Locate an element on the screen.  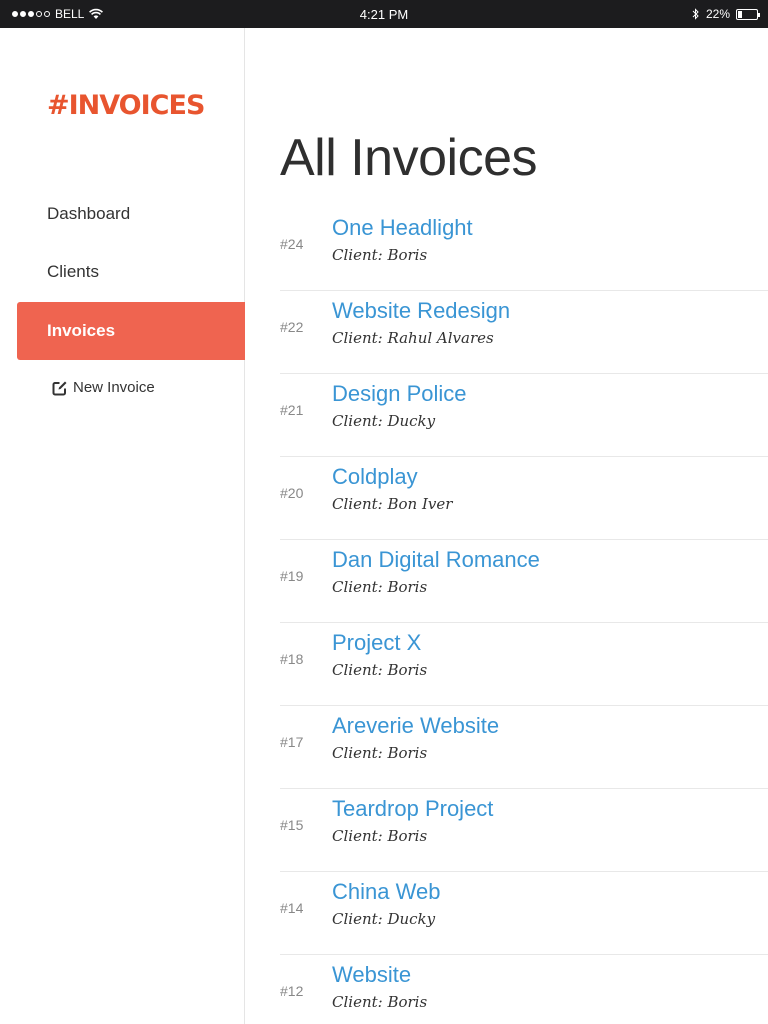
invoice-row: #18 Project X Client: Boris is located at coordinates (524, 664).